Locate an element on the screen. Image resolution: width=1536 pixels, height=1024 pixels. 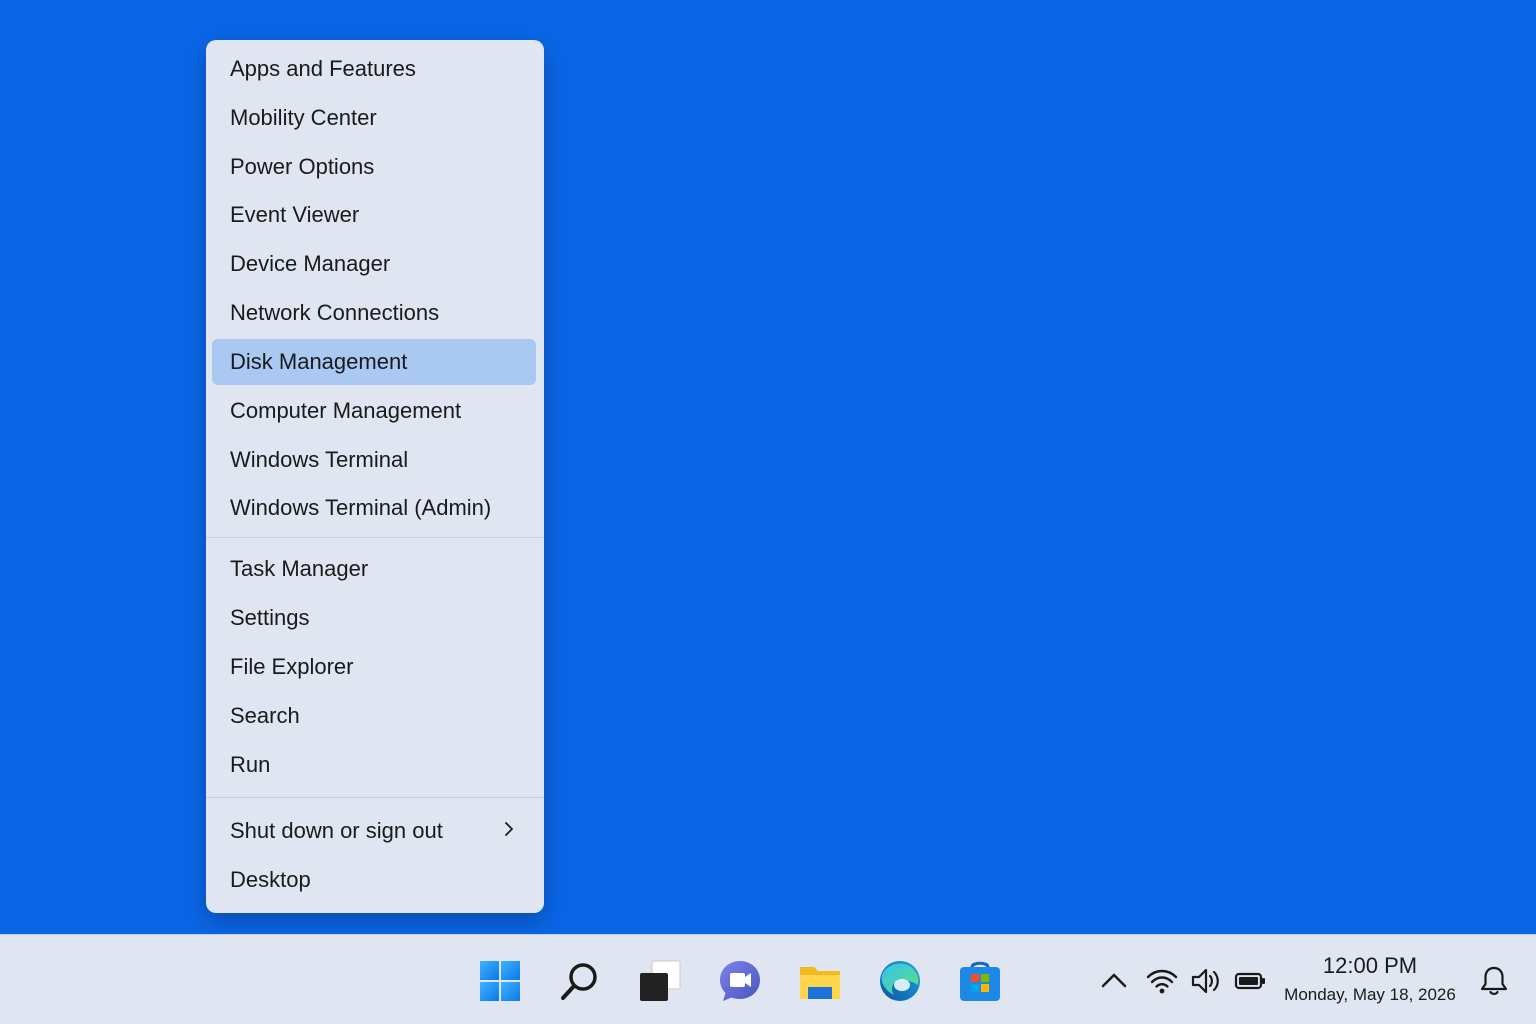
menu-item-power-options: Power Options is located at coordinates (374, 167).